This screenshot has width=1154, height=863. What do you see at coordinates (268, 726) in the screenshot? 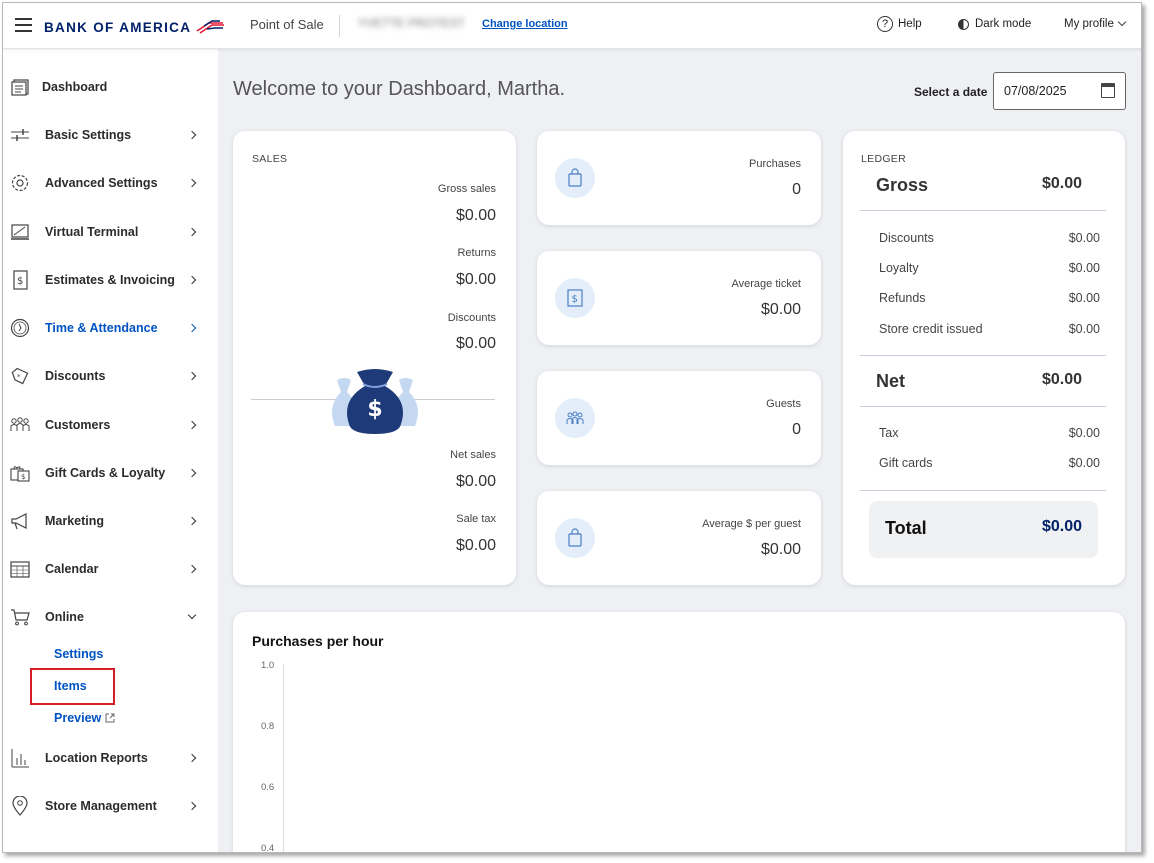
I see `y-tick-label: 0.8` at bounding box center [268, 726].